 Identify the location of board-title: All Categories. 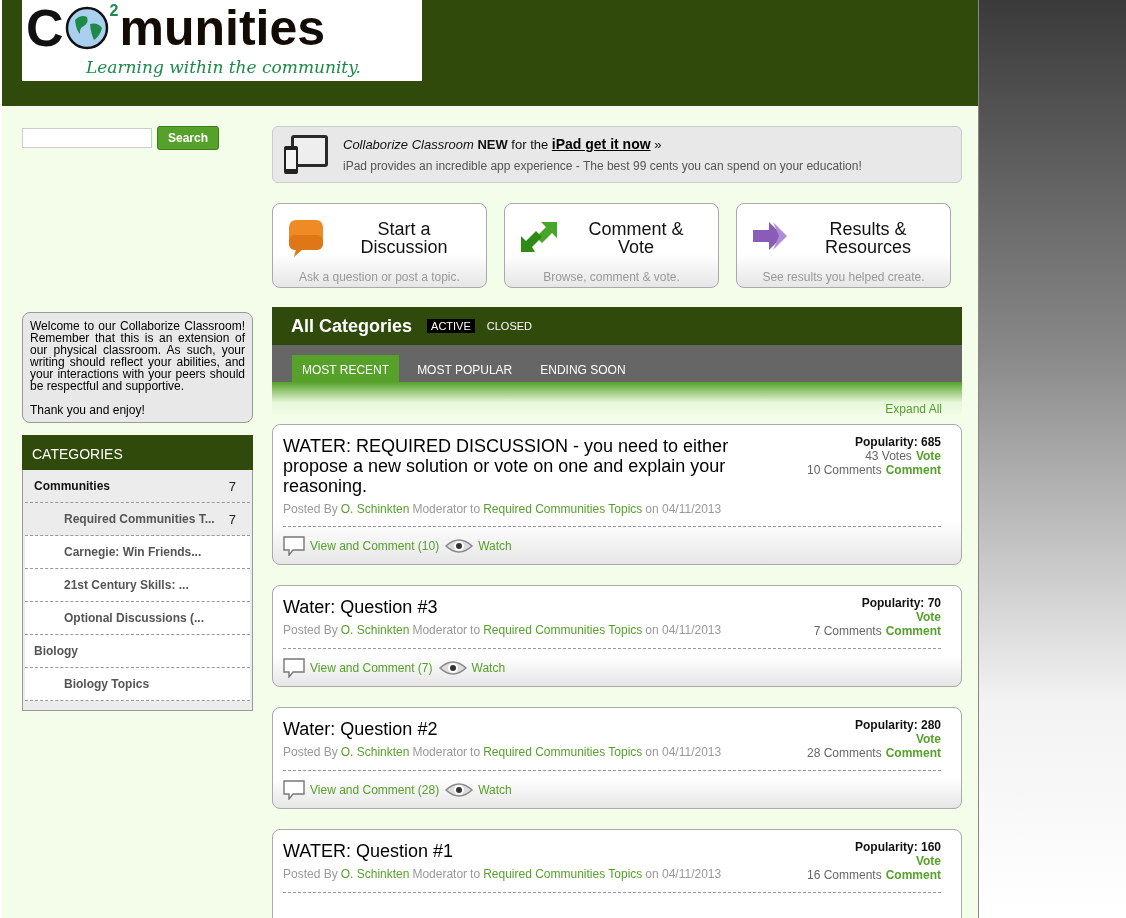
(352, 326).